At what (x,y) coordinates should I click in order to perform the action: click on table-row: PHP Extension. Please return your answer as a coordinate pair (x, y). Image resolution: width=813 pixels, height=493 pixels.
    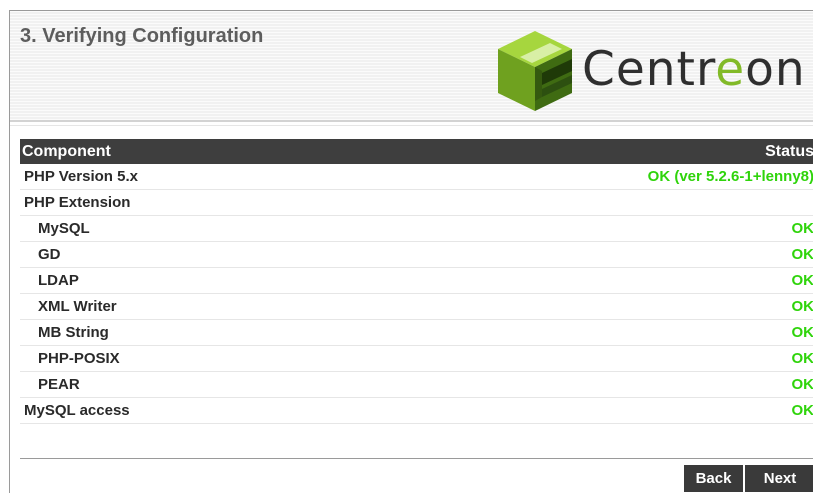
    Looking at the image, I should click on (416, 203).